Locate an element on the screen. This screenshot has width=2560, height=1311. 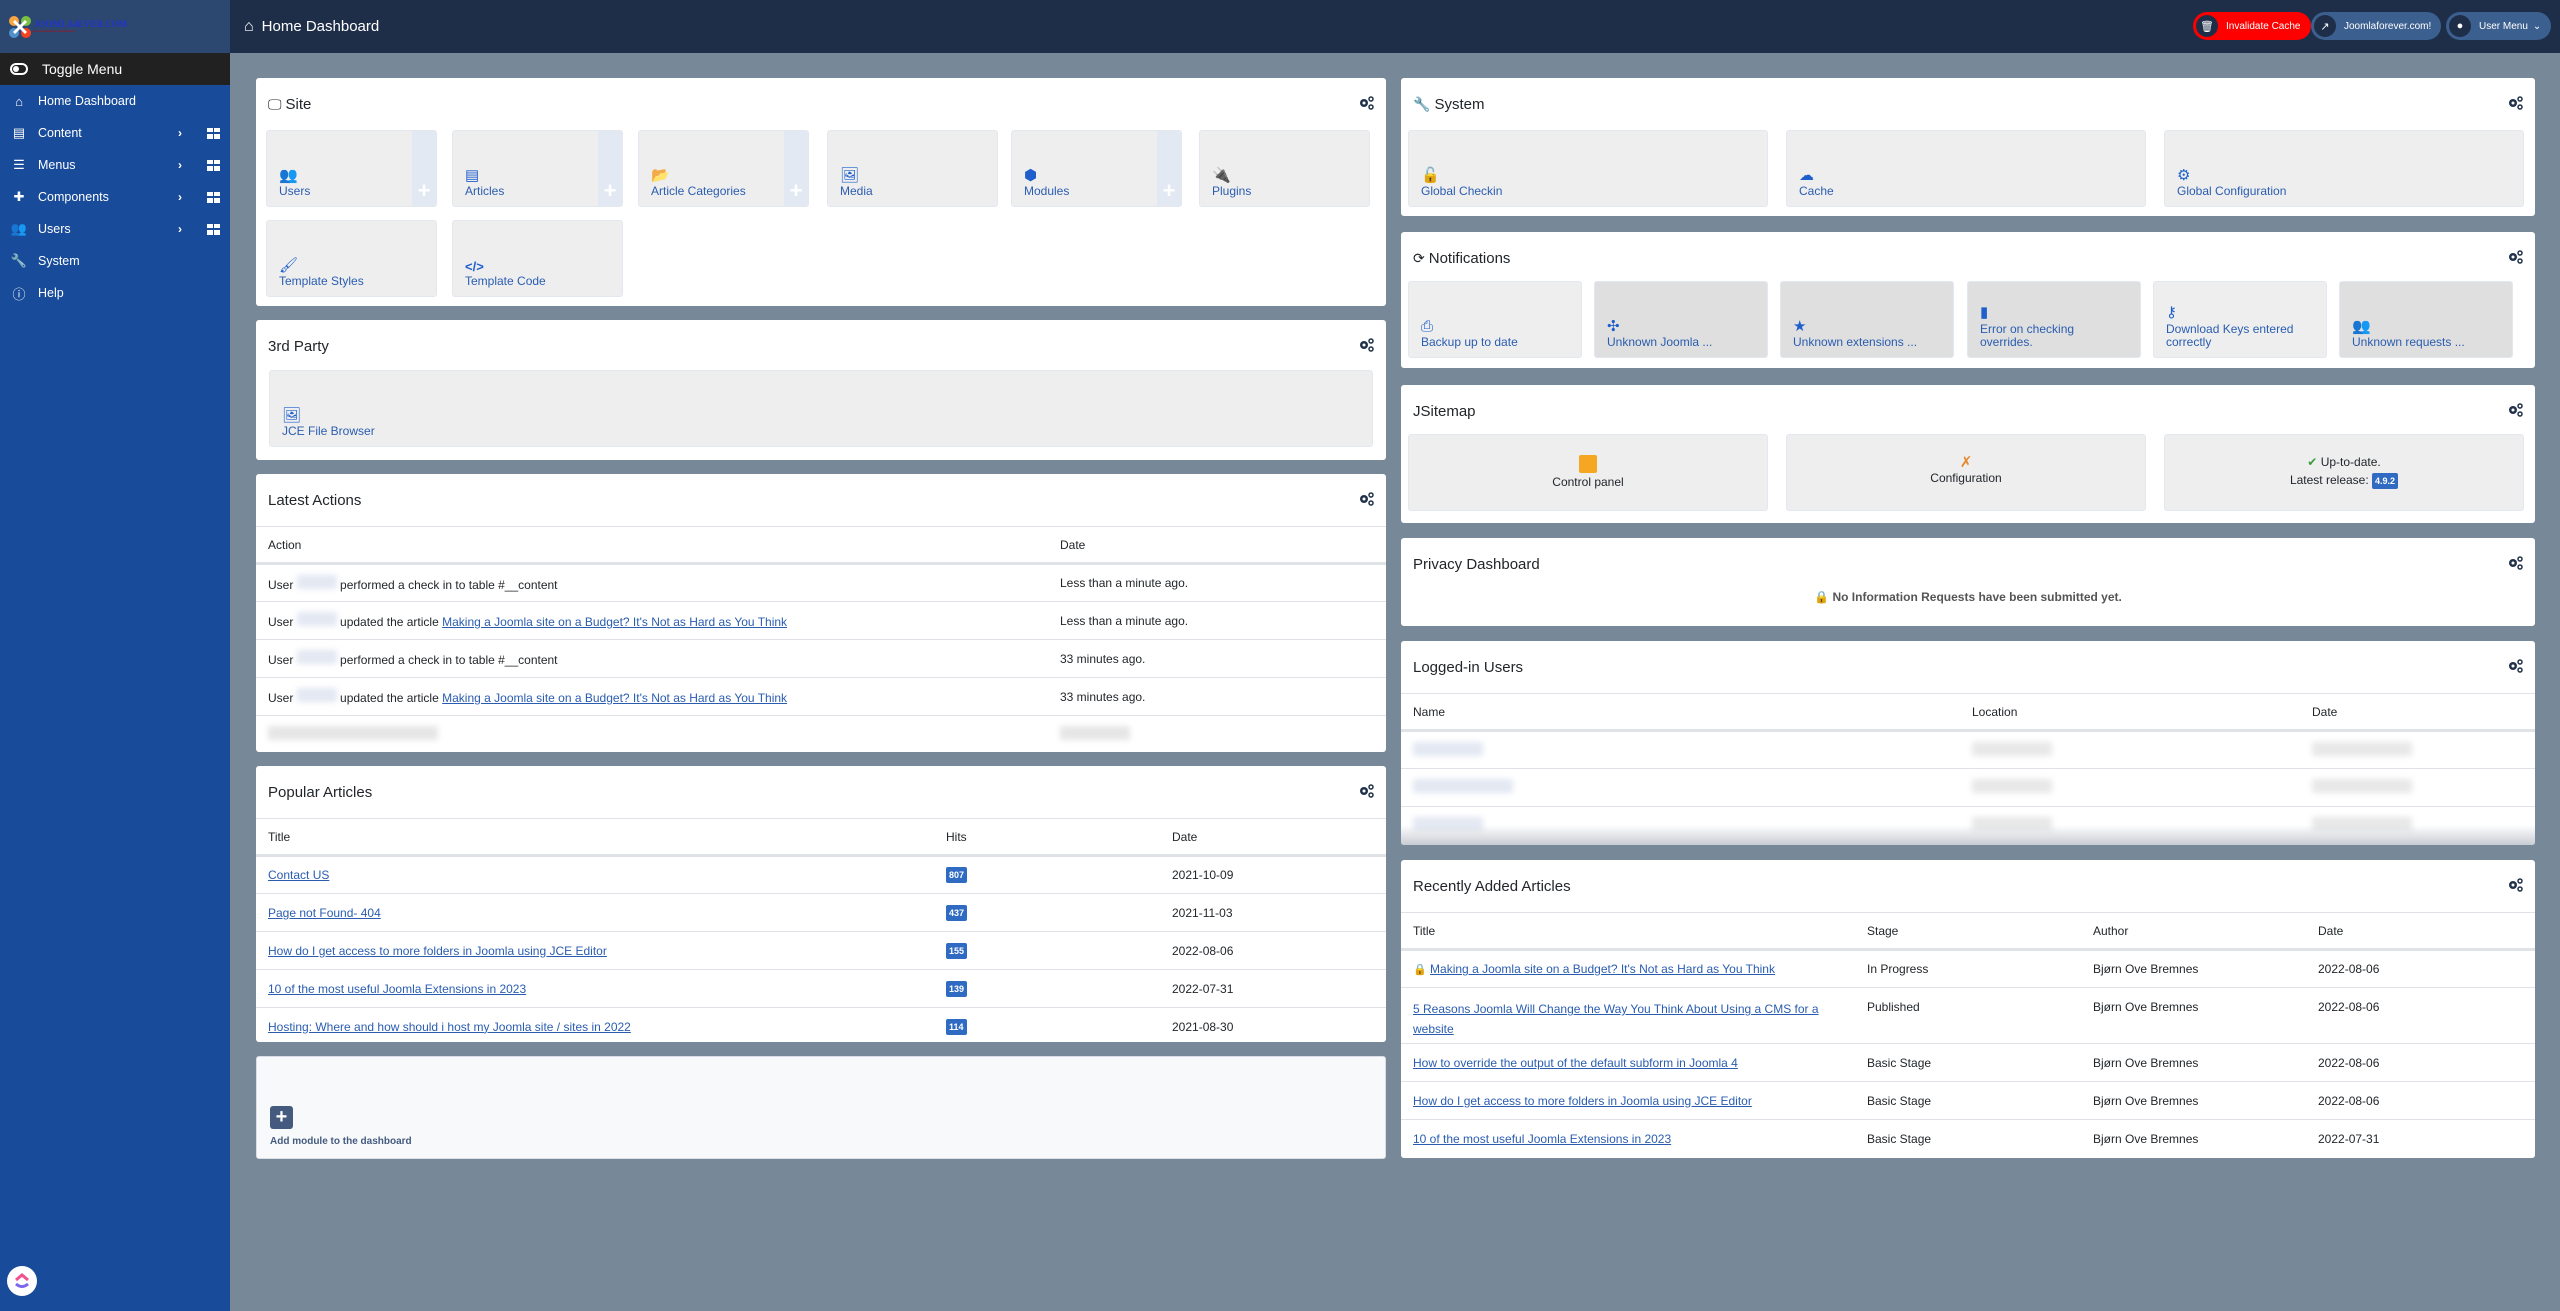
clickup-extension-icon is located at coordinates (22, 1281).